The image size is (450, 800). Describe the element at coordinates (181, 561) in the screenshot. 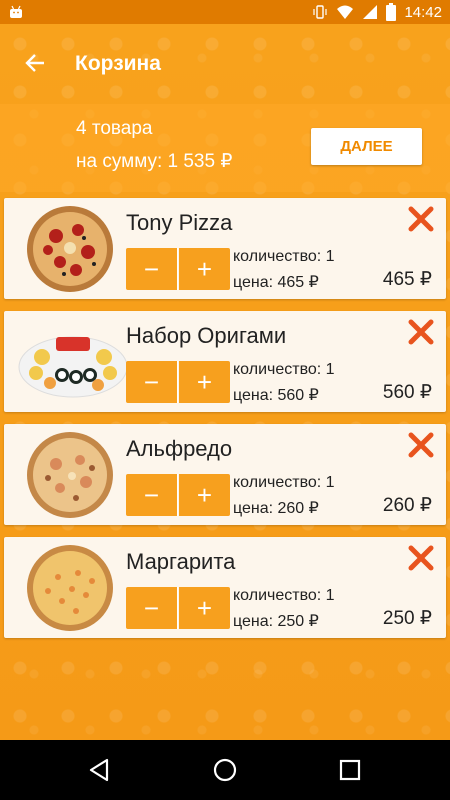

I see `item-name: Маргарита` at that location.